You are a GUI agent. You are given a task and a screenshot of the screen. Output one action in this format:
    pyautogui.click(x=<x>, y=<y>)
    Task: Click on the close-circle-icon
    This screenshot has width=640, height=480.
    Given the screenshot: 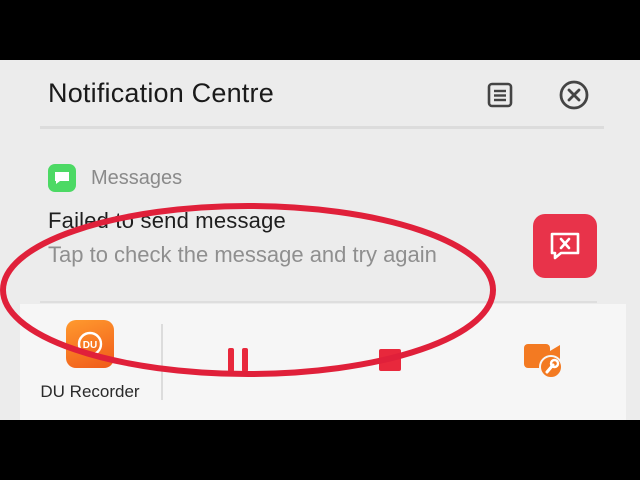 What is the action you would take?
    pyautogui.click(x=574, y=95)
    